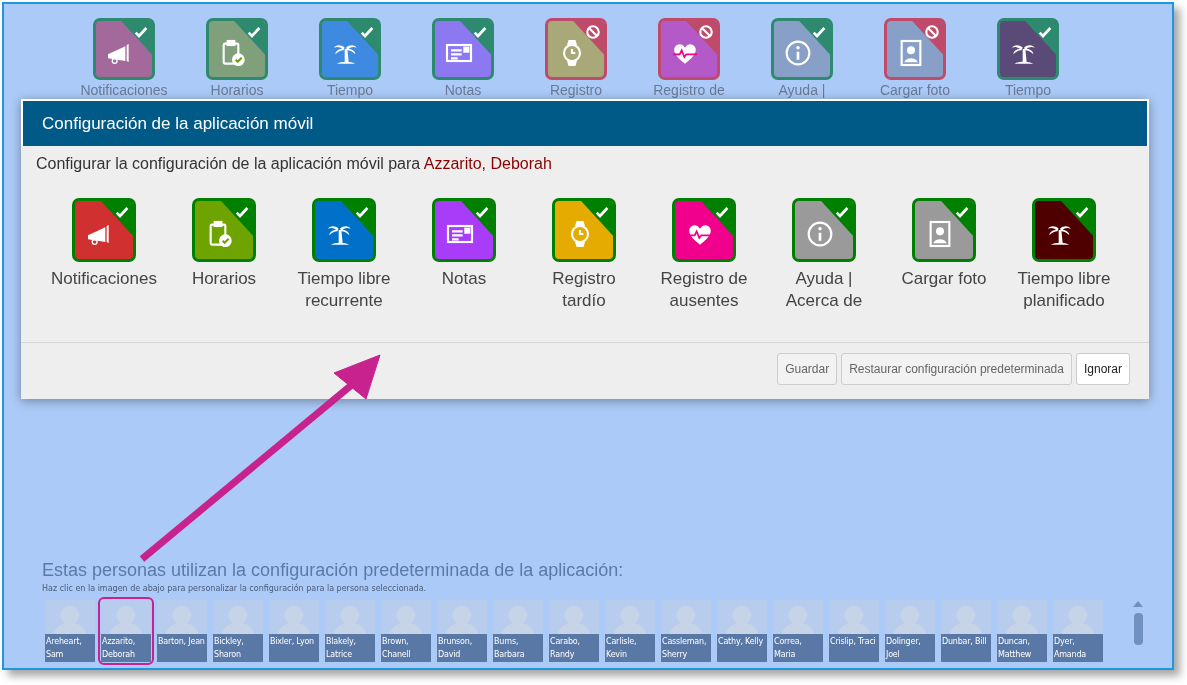 The image size is (1187, 685). I want to click on tile-label: Registro tardío, so click(584, 290).